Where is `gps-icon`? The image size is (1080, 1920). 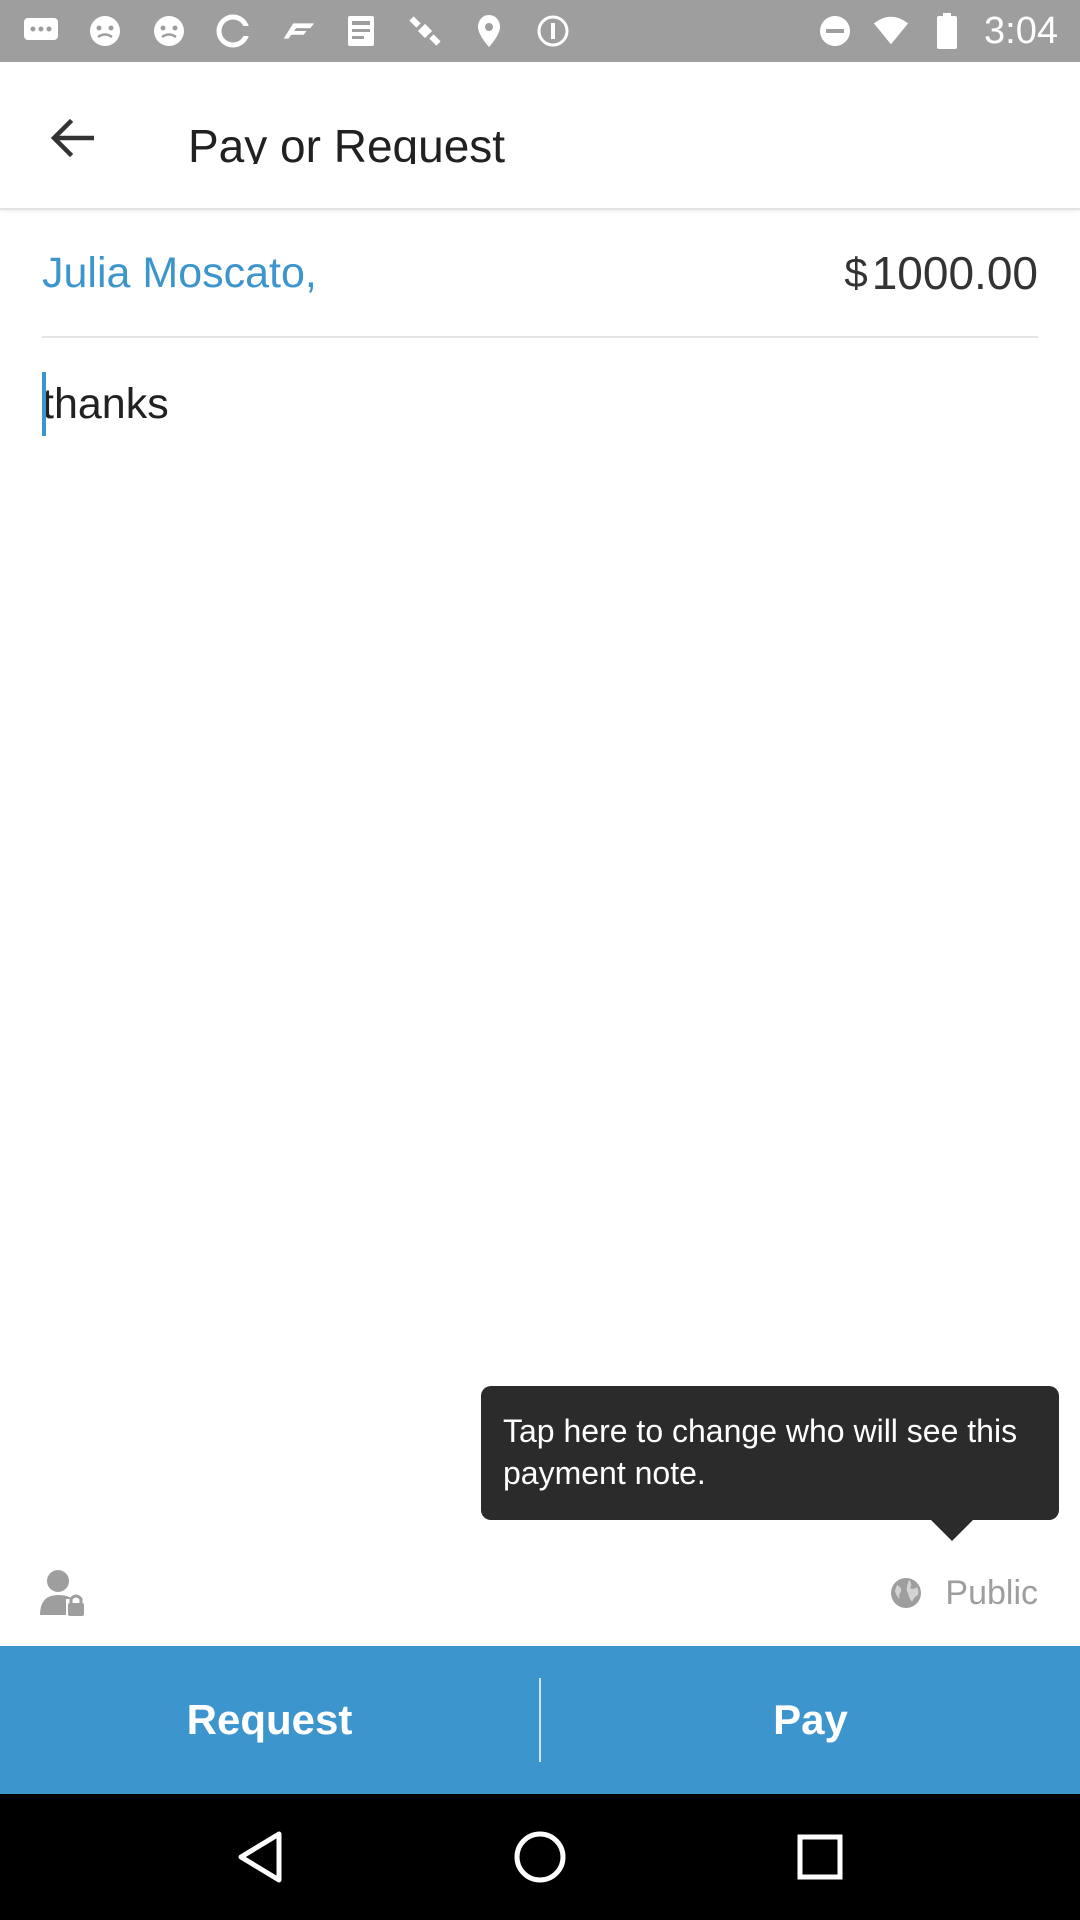 gps-icon is located at coordinates (489, 31).